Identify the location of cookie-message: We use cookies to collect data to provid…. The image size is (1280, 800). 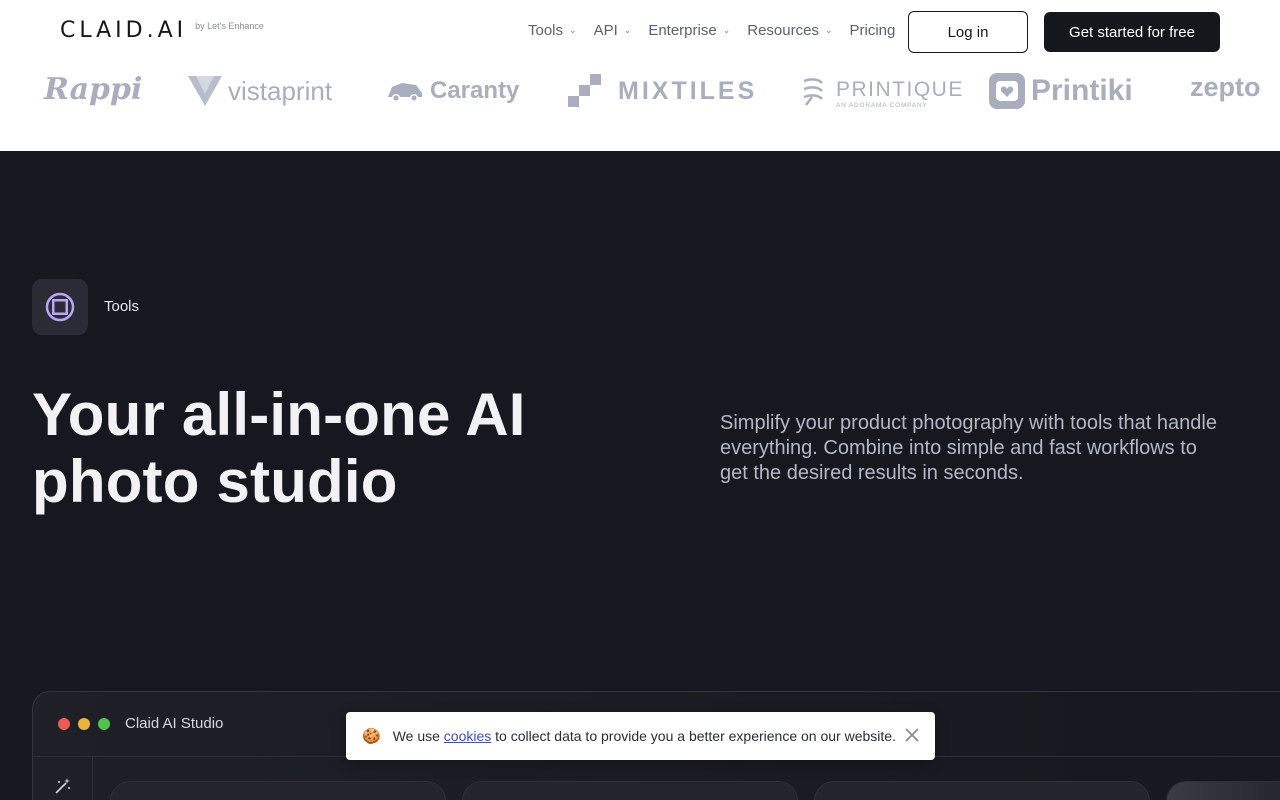
(644, 736).